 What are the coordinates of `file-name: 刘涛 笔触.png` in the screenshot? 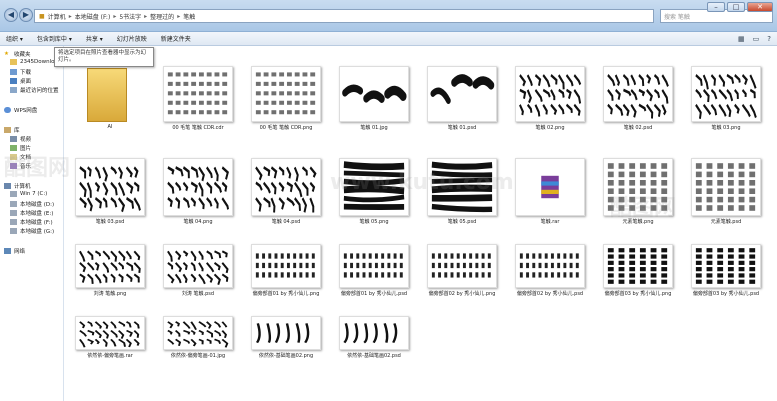 It's located at (110, 294).